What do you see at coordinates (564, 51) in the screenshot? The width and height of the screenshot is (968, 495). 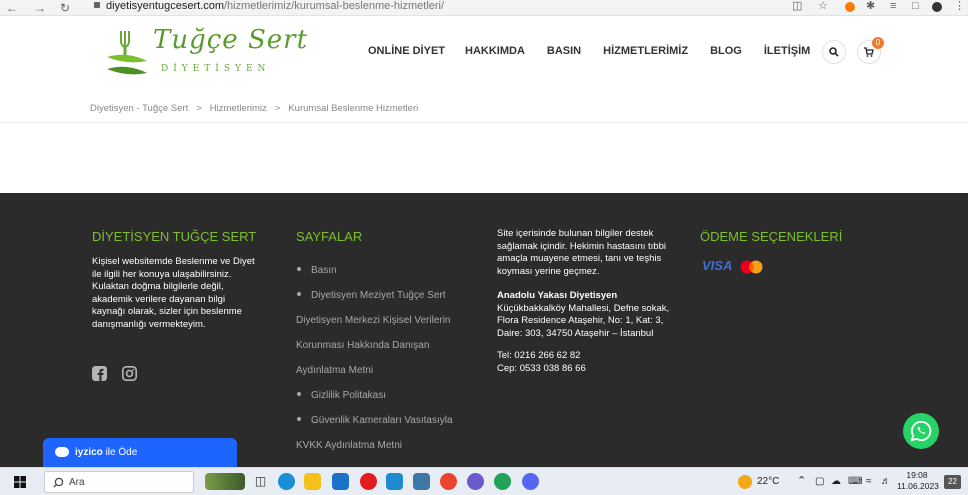 I see `nav-basin: BASIN` at bounding box center [564, 51].